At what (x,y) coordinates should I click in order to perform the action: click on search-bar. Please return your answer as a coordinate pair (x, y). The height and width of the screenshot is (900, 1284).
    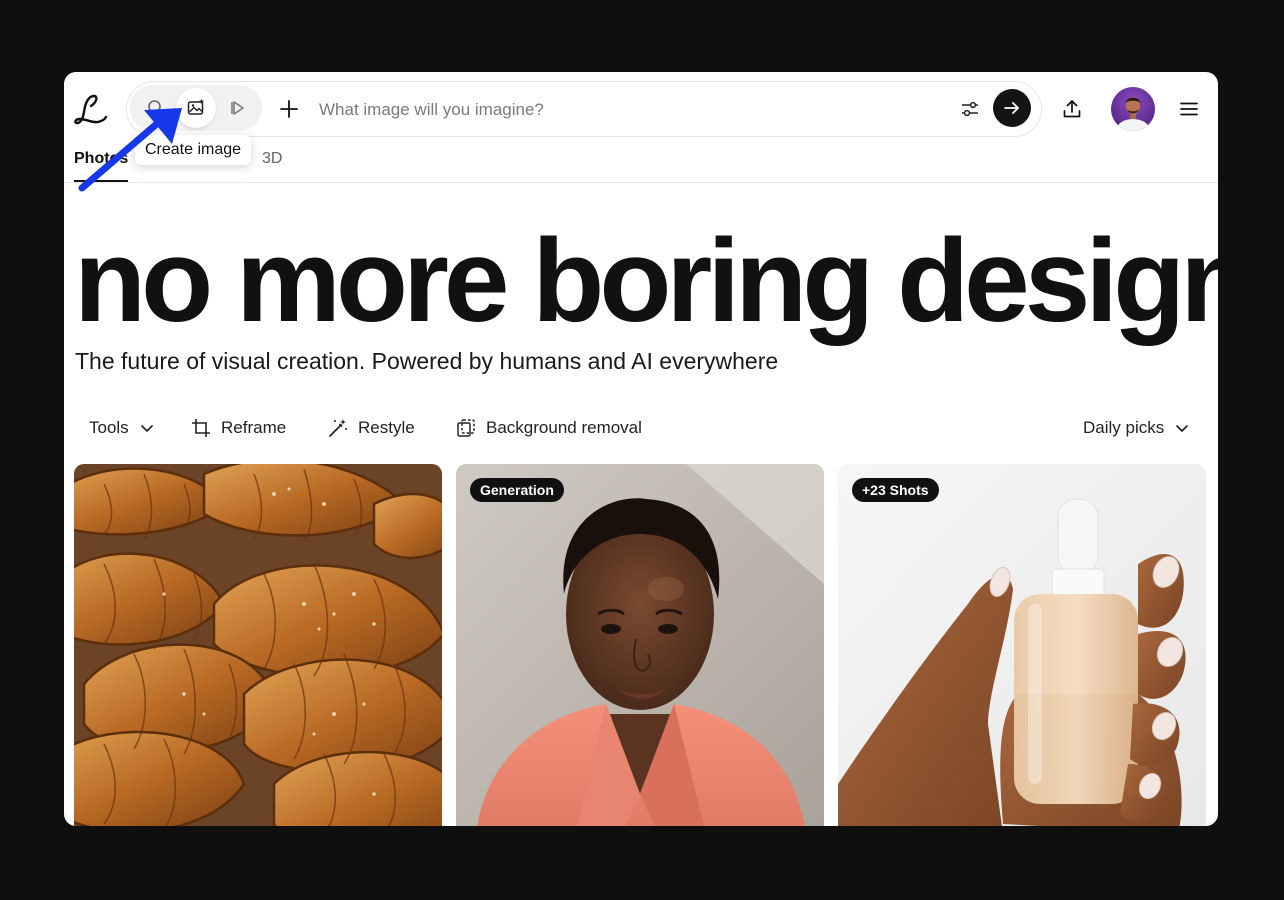
    Looking at the image, I should click on (584, 109).